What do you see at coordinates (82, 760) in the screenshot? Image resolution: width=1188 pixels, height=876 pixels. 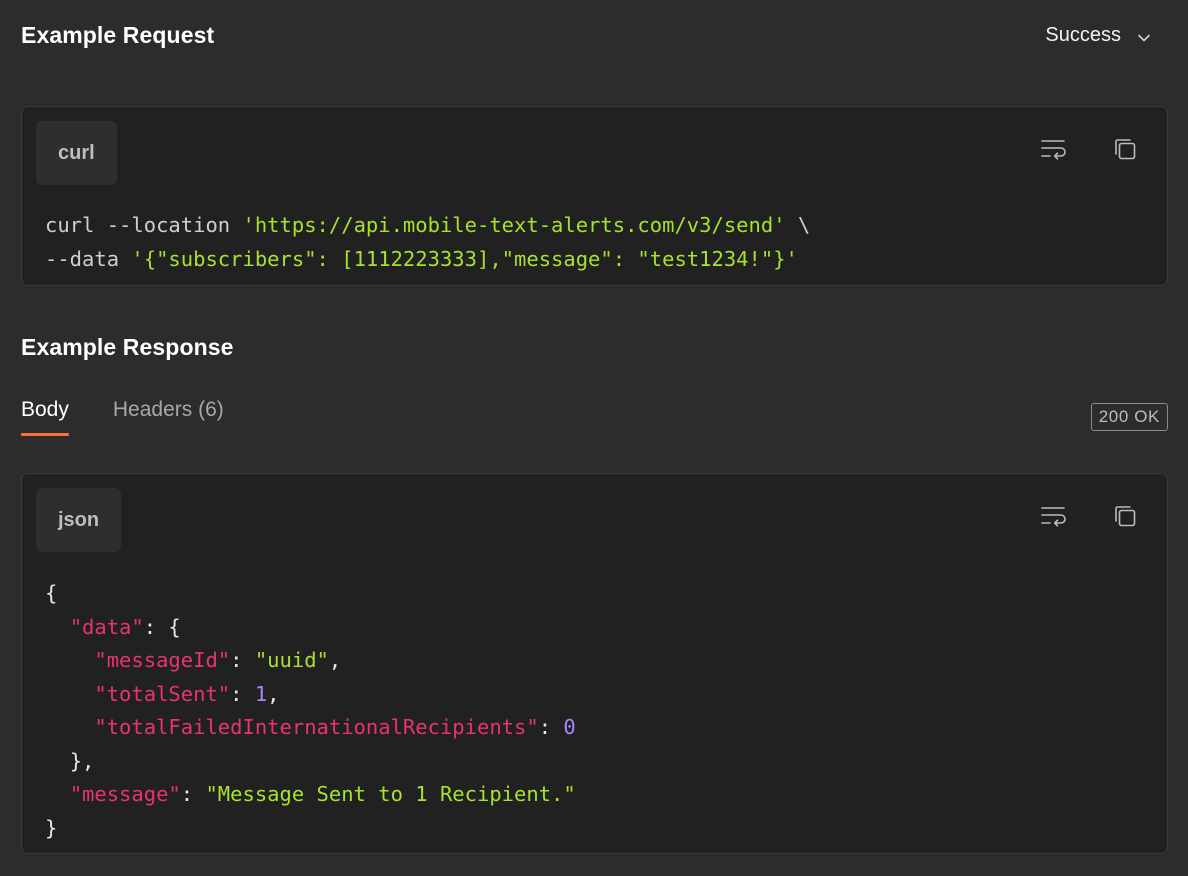 I see `code-token: },` at bounding box center [82, 760].